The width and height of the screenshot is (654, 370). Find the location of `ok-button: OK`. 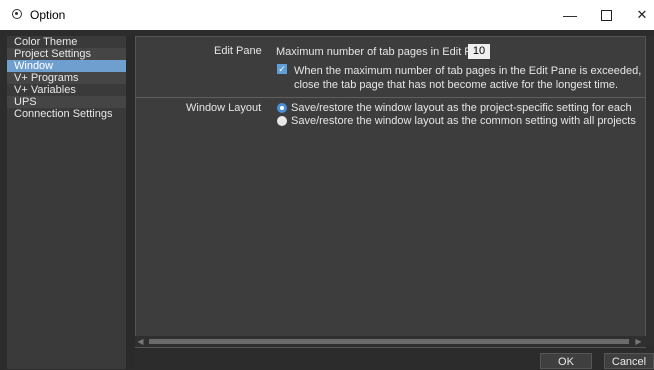

ok-button: OK is located at coordinates (566, 361).